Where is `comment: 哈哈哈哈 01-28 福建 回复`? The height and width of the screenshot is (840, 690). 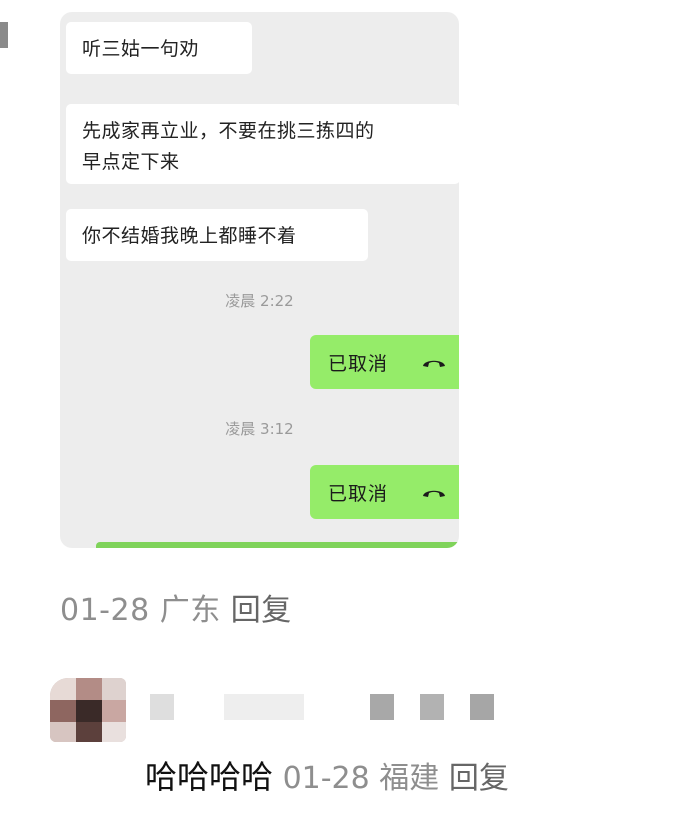 comment: 哈哈哈哈 01-28 福建 回复 is located at coordinates (327, 775).